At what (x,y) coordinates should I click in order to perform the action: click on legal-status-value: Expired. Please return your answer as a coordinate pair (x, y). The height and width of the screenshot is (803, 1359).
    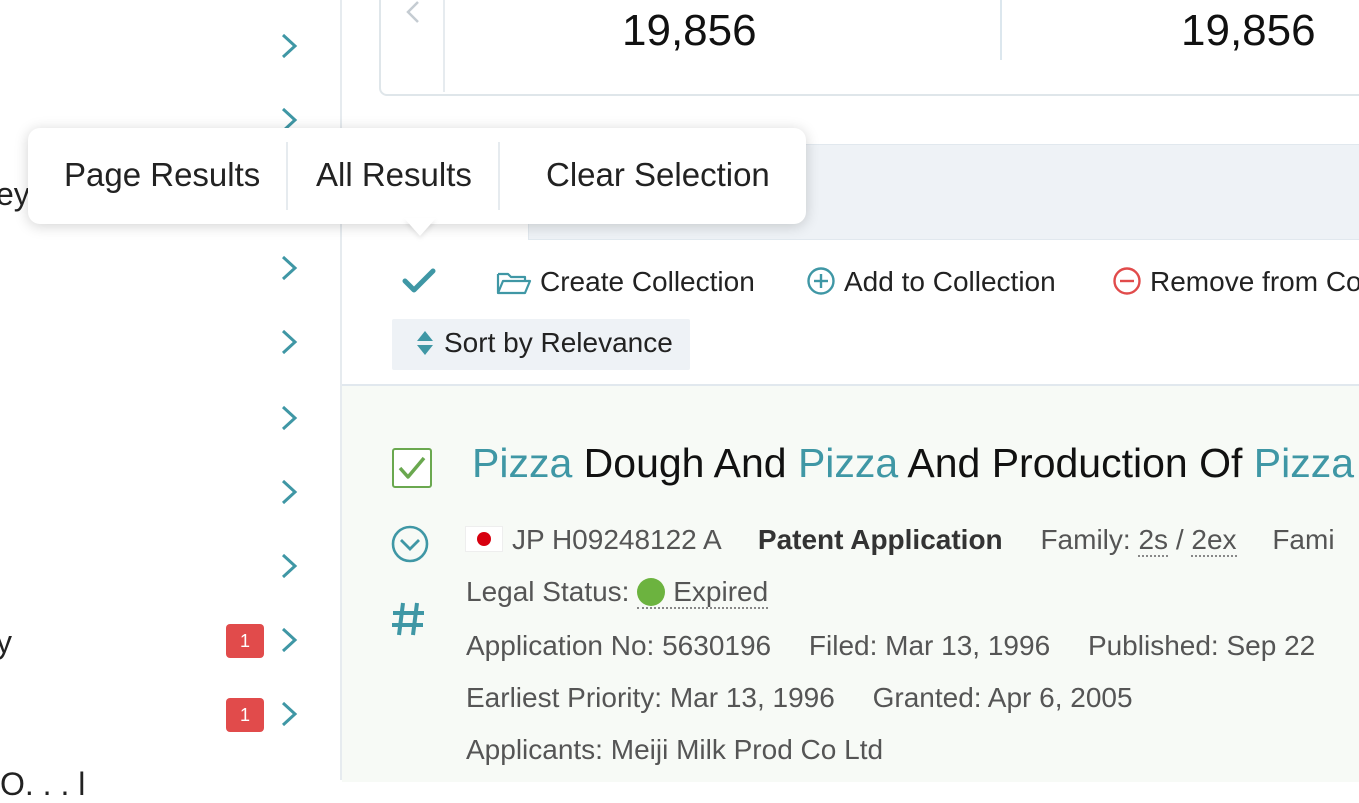
    Looking at the image, I should click on (703, 592).